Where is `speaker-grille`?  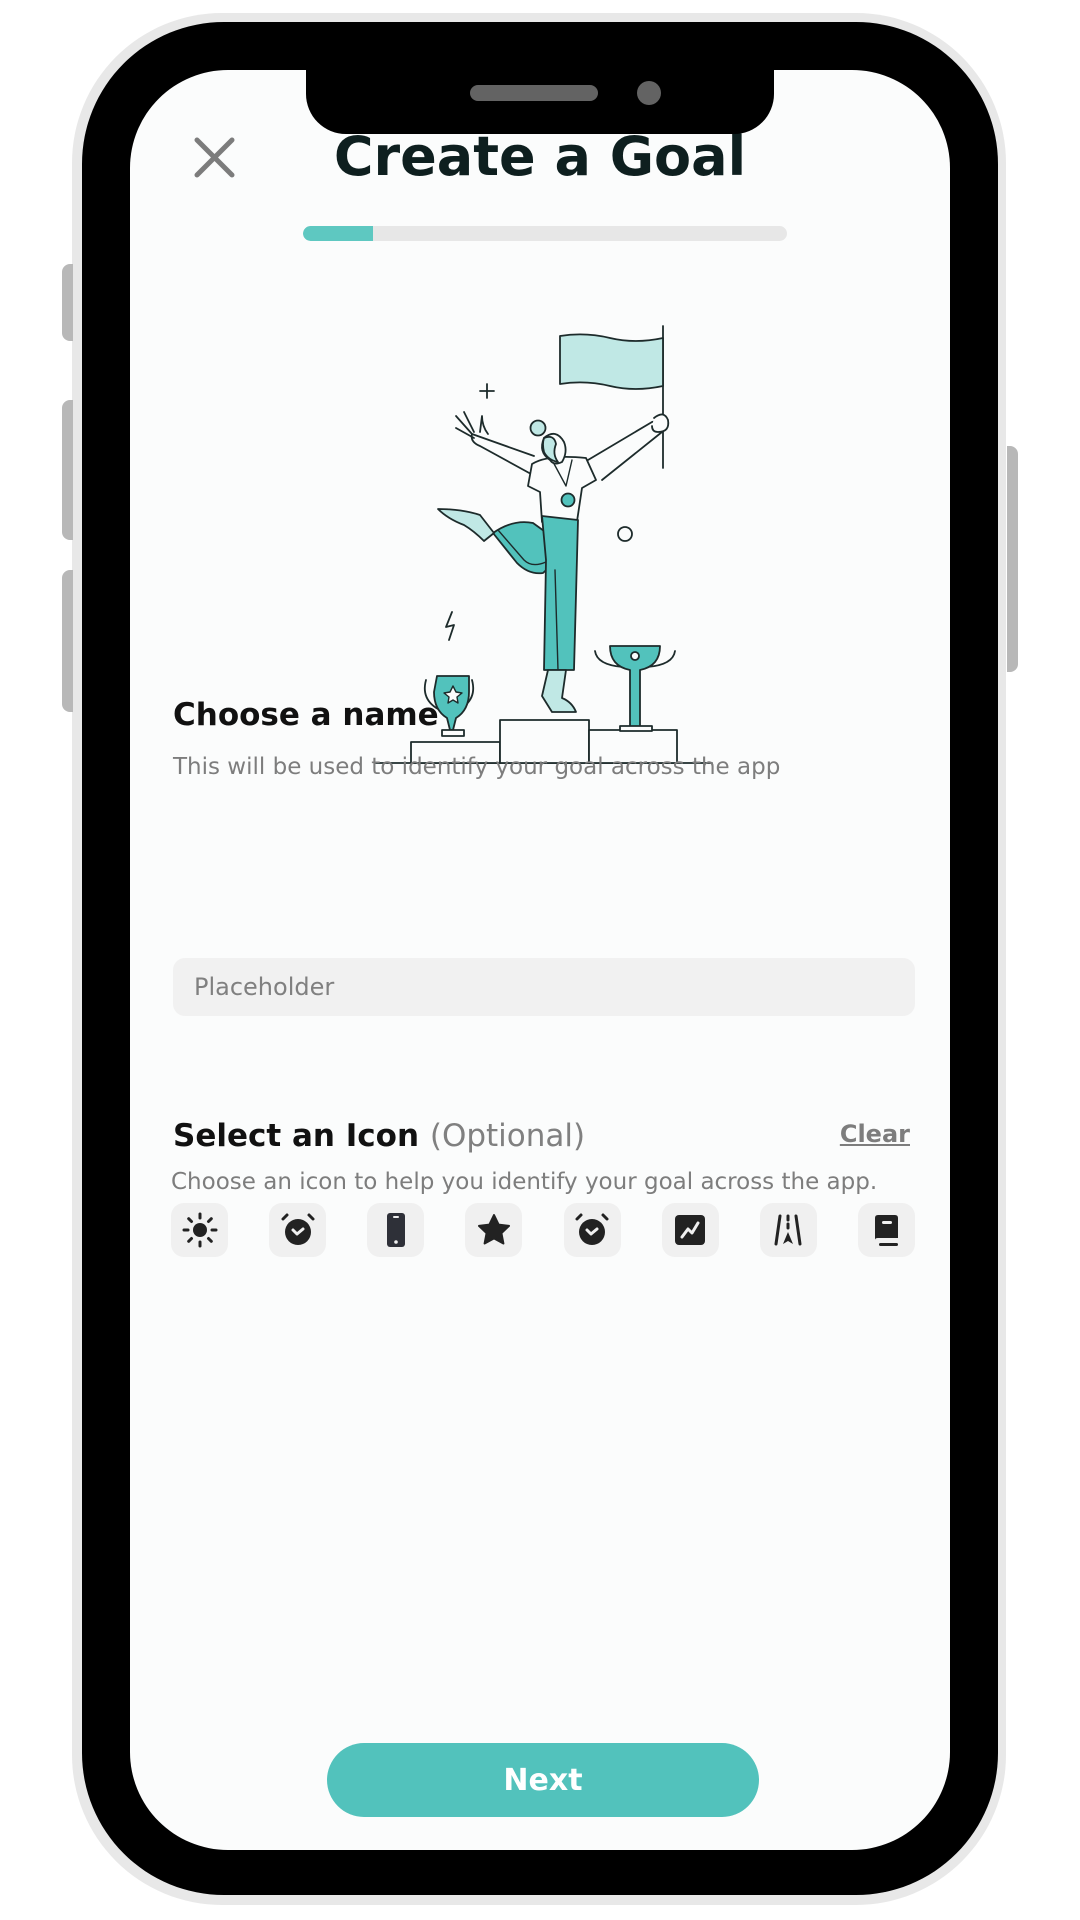 speaker-grille is located at coordinates (534, 93).